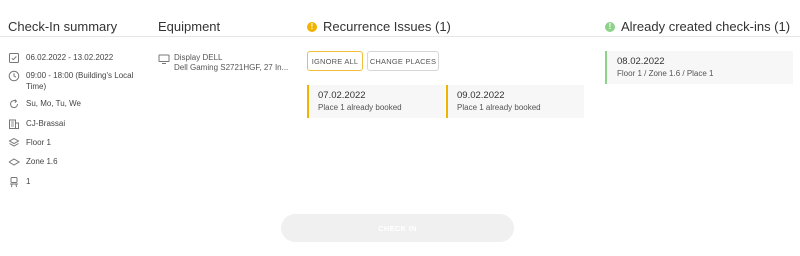 This screenshot has width=800, height=256. I want to click on summary-building: CJ-Brassai, so click(76, 124).